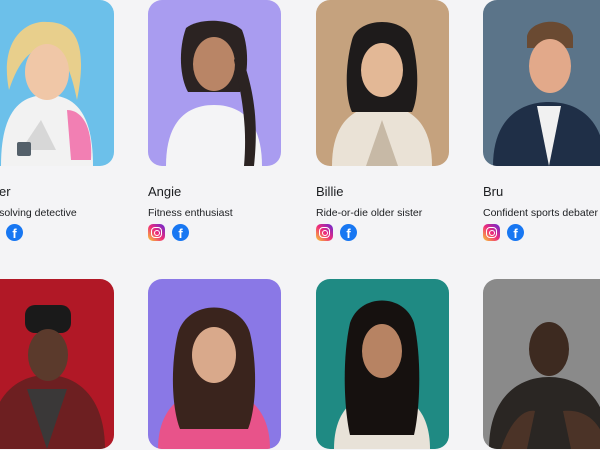 Image resolution: width=600 pixels, height=450 pixels. I want to click on portrait-angie, so click(214, 83).